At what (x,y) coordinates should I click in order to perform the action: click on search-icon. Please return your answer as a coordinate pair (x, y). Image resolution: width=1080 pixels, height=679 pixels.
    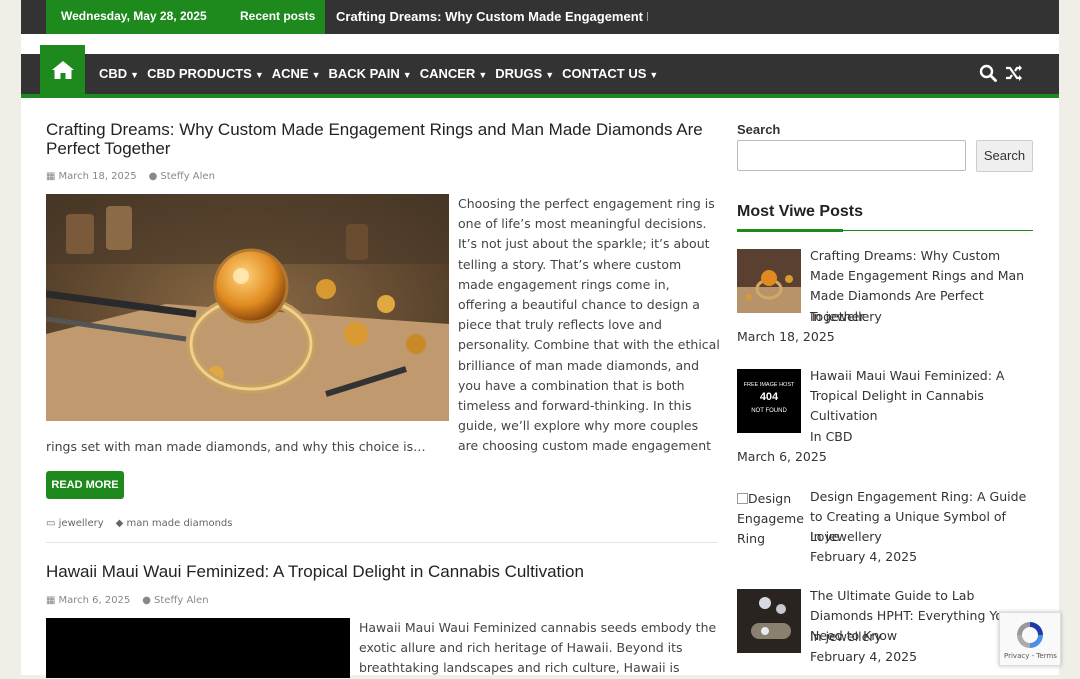
    Looking at the image, I should click on (988, 73).